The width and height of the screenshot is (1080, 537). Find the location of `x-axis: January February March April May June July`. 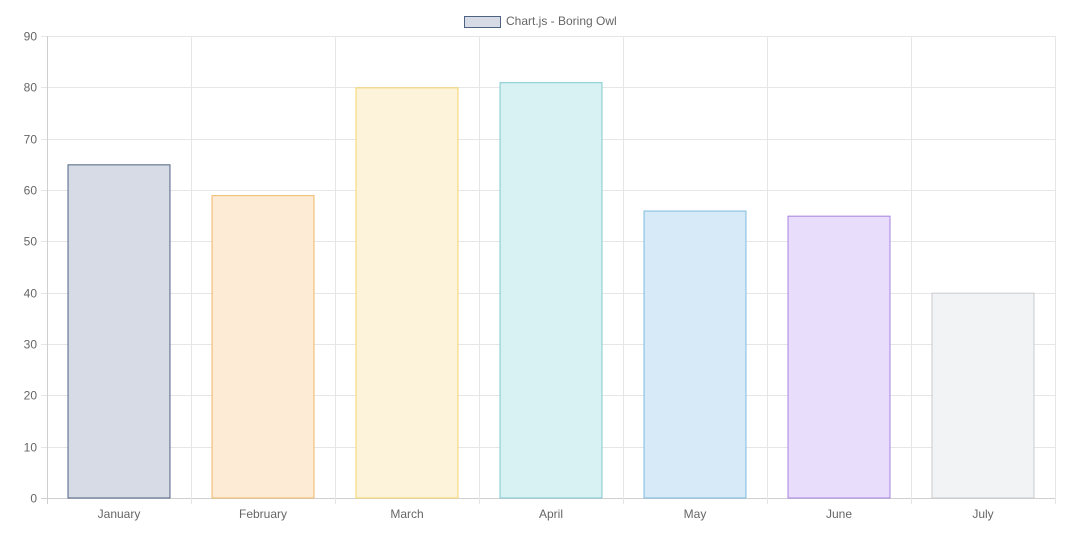

x-axis: January February March April May June July is located at coordinates (546, 514).